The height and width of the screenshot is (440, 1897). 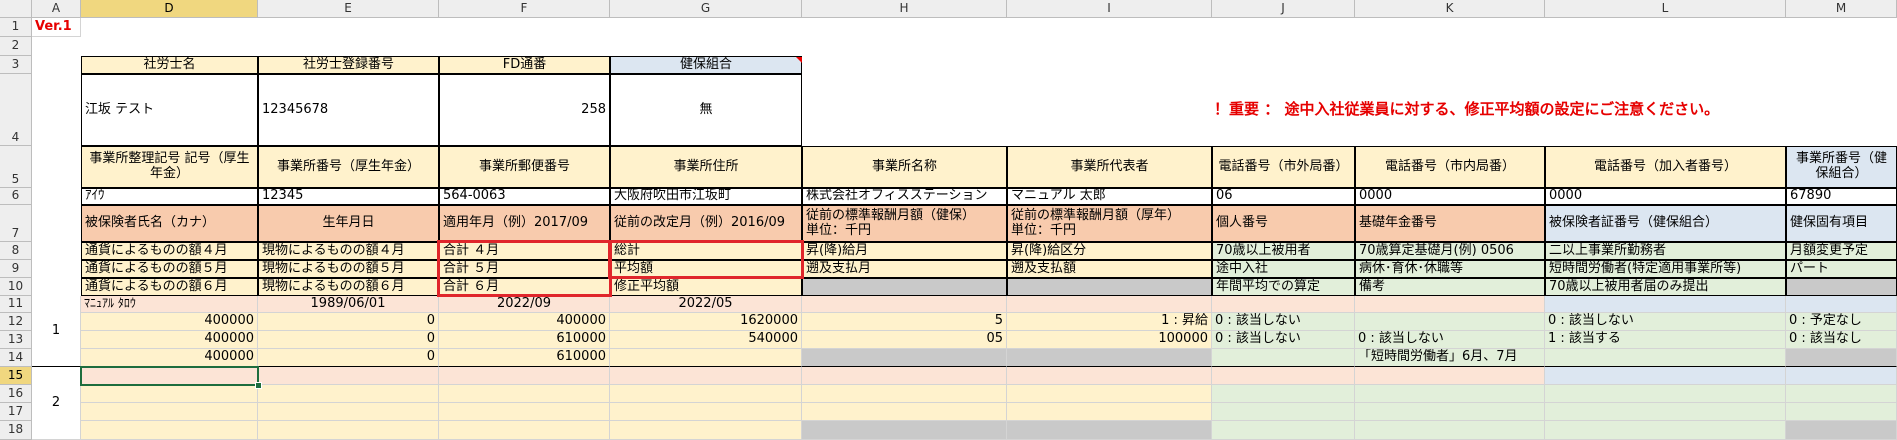 What do you see at coordinates (16, 269) in the screenshot?
I see `row-header-9: 9` at bounding box center [16, 269].